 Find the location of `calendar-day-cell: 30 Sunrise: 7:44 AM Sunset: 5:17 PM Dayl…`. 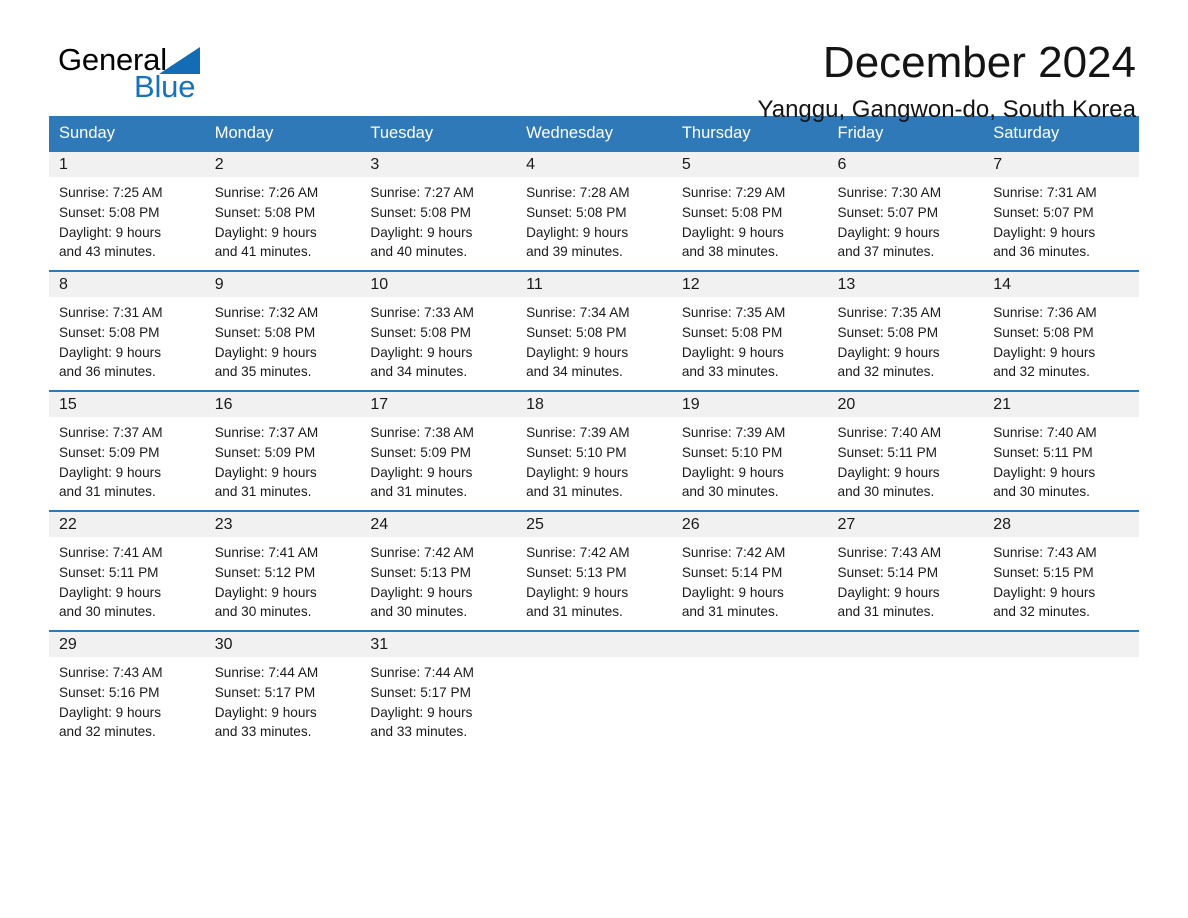

calendar-day-cell: 30 Sunrise: 7:44 AM Sunset: 5:17 PM Dayl… is located at coordinates (282, 689).